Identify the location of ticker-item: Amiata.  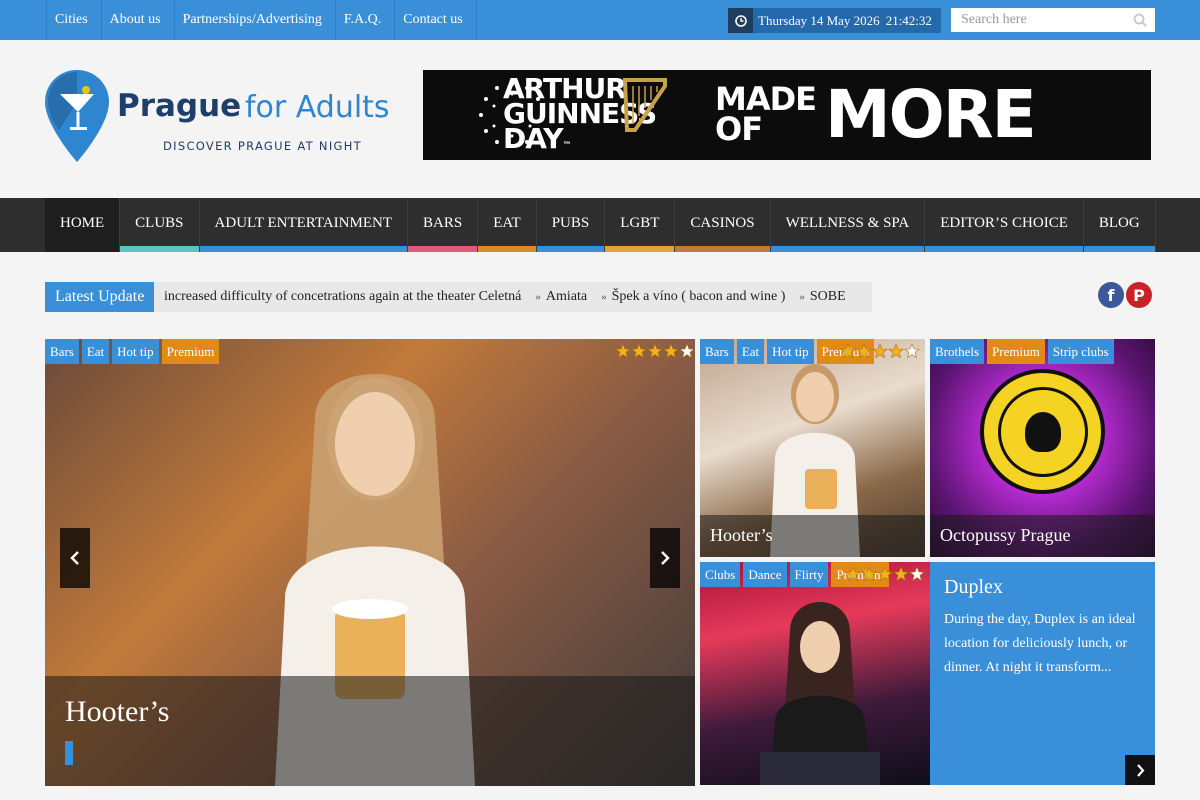
(566, 296).